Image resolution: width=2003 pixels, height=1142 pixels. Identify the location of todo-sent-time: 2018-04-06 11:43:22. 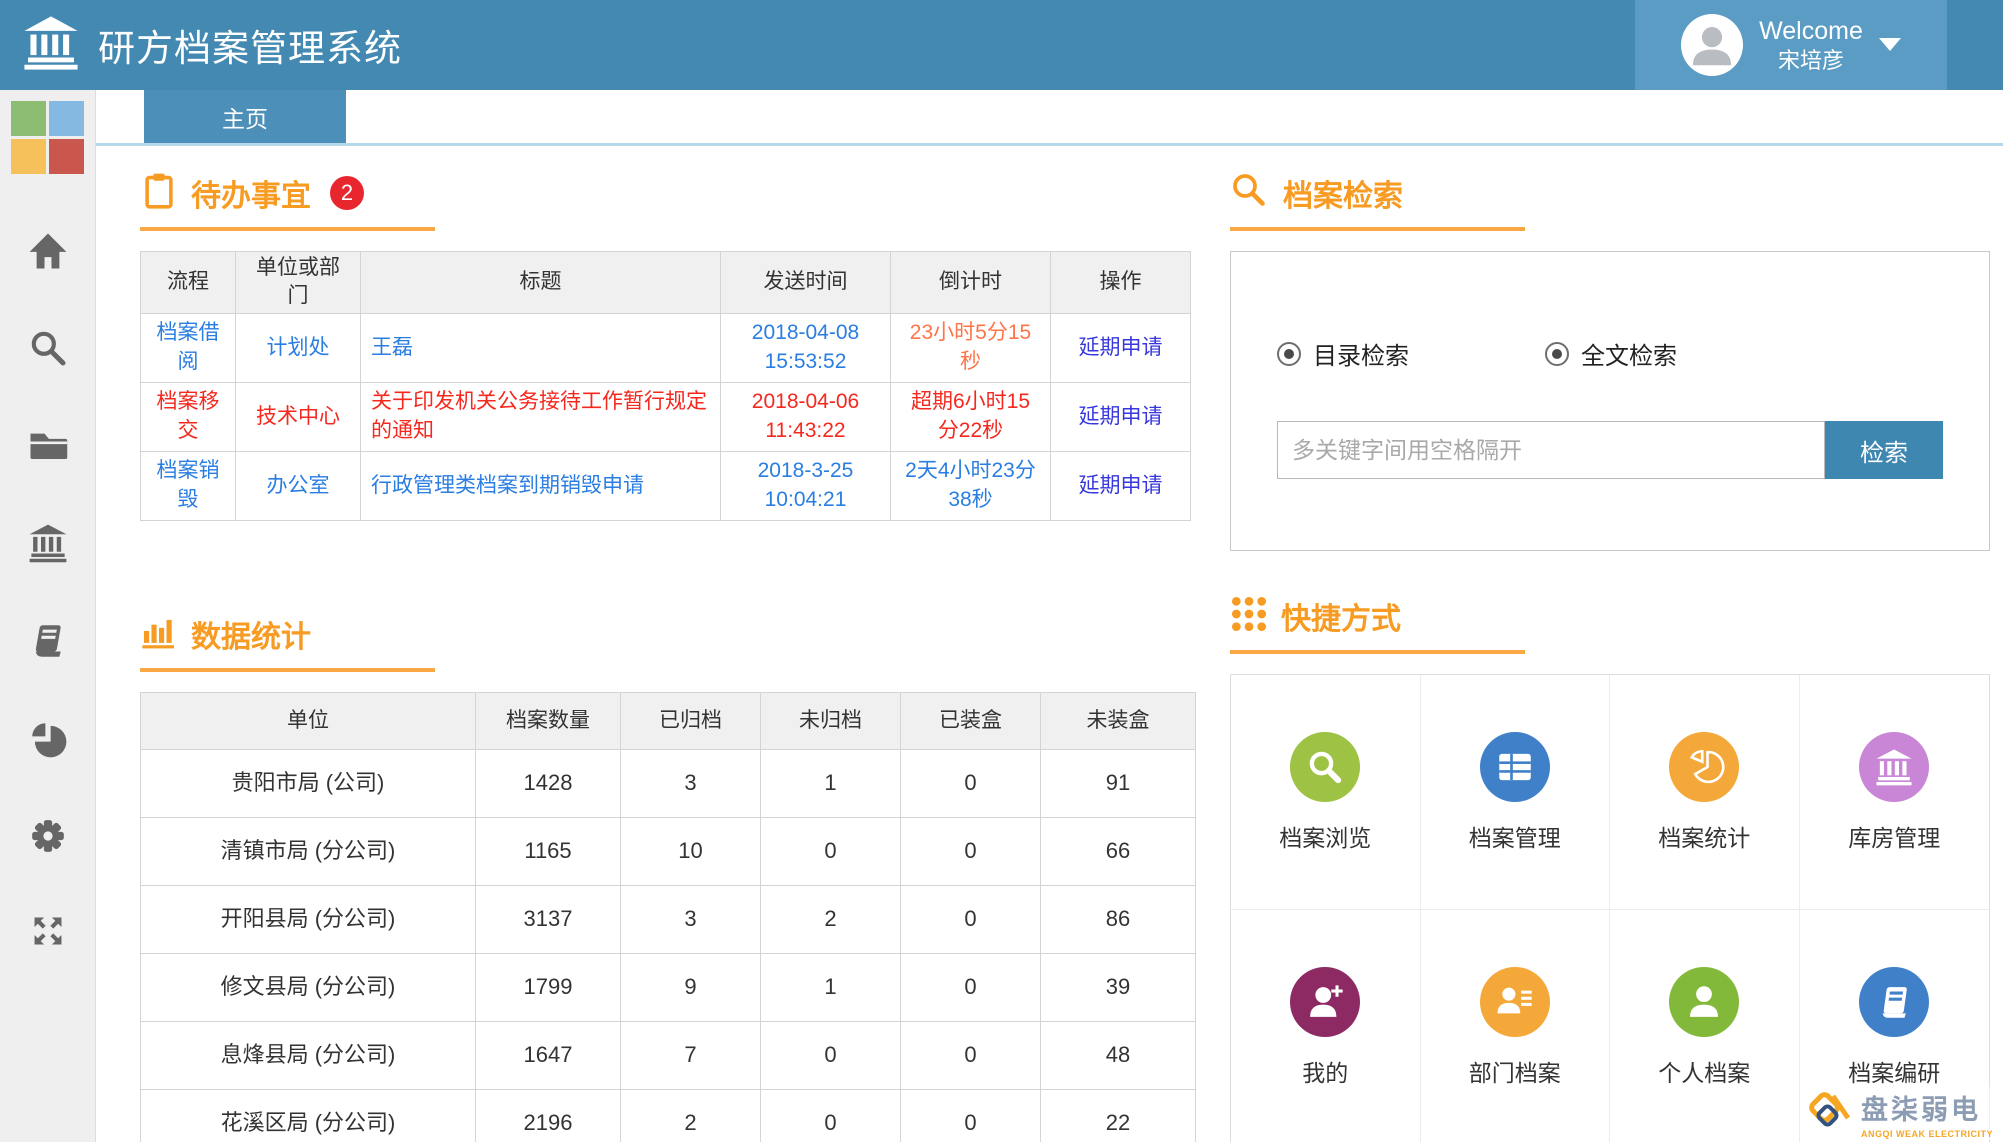
(805, 416).